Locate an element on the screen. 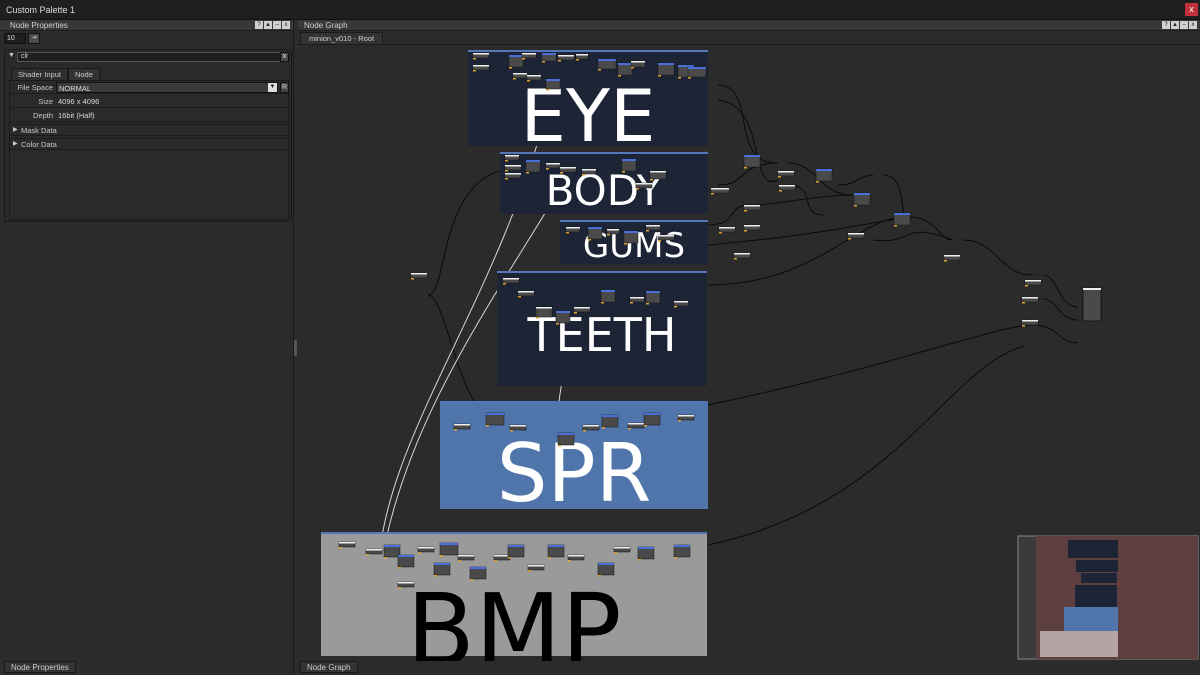 The width and height of the screenshot is (1200, 675). remove-node-button: x is located at coordinates (284, 57).